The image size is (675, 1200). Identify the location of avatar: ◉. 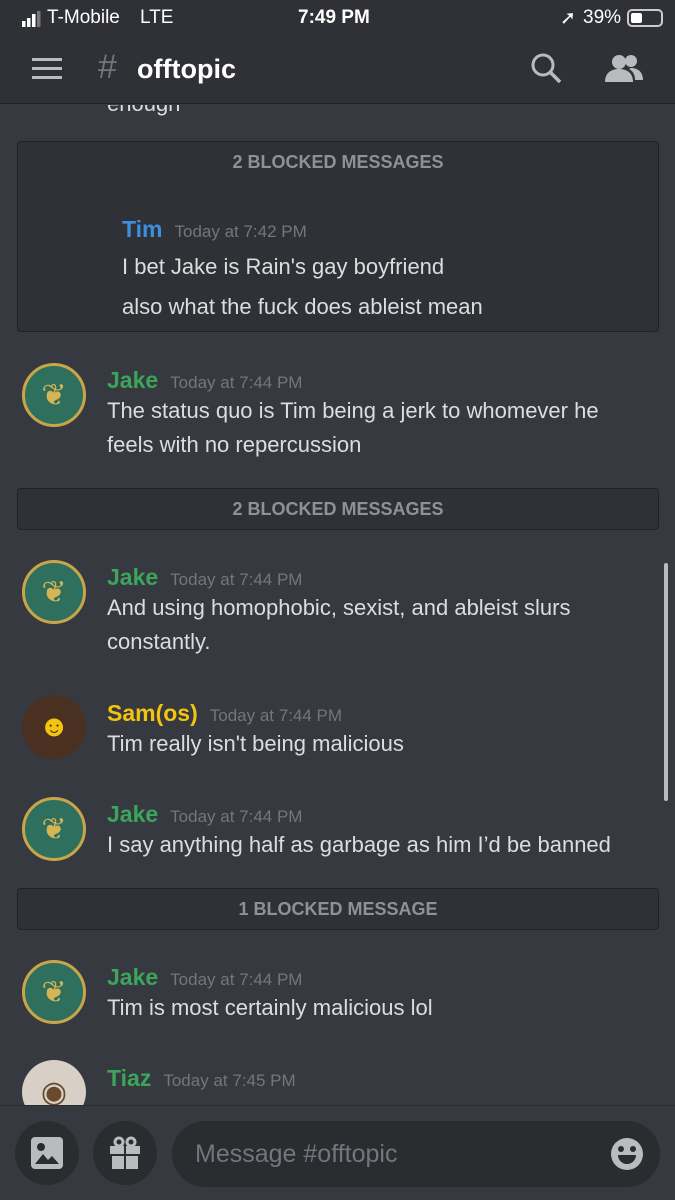
(54, 1082).